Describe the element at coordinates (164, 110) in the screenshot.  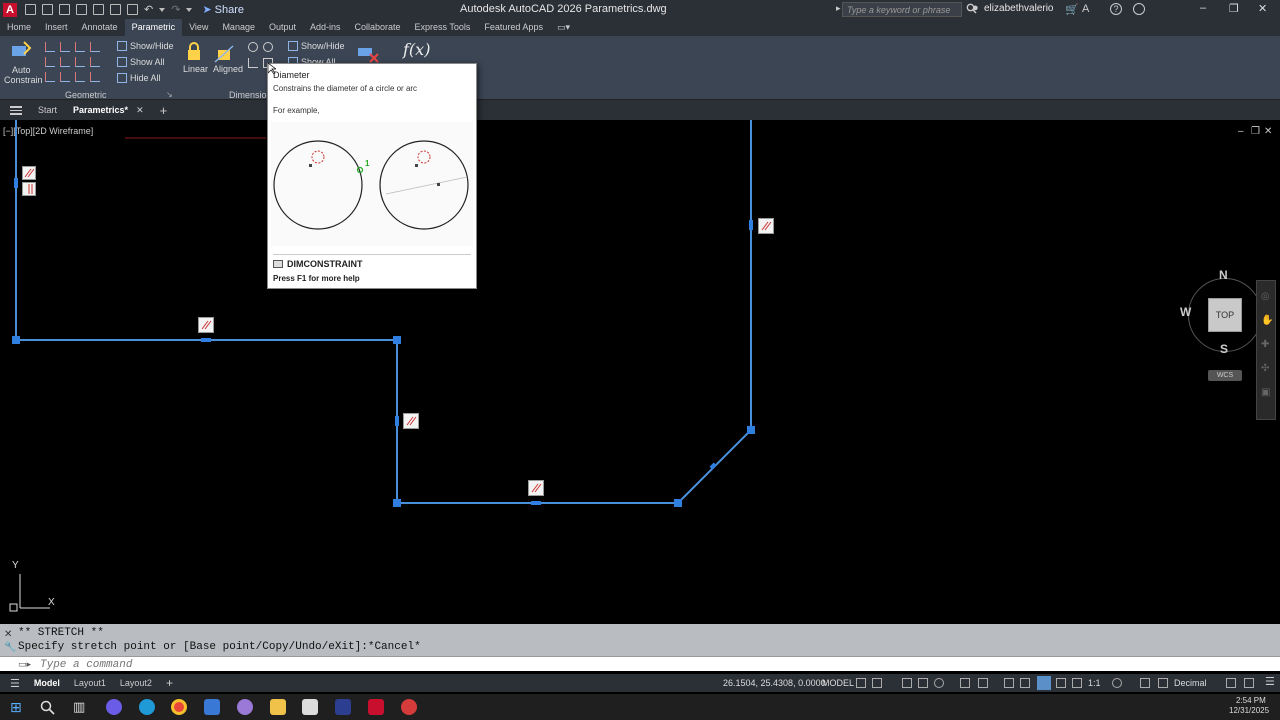
I see `new-tab-icon: +` at that location.